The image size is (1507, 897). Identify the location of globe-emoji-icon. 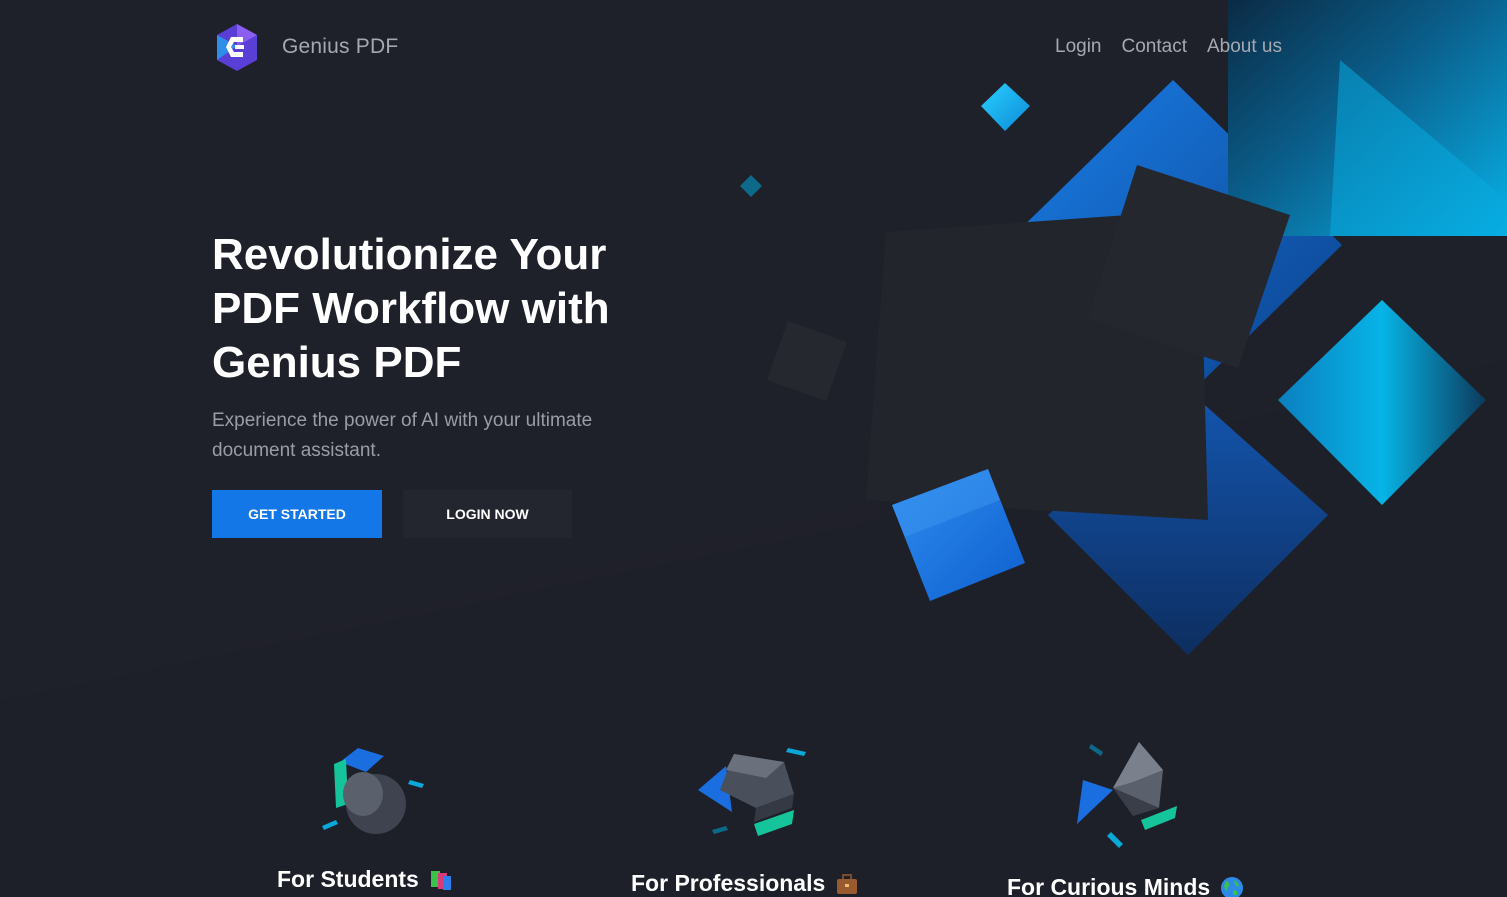
(1232, 886).